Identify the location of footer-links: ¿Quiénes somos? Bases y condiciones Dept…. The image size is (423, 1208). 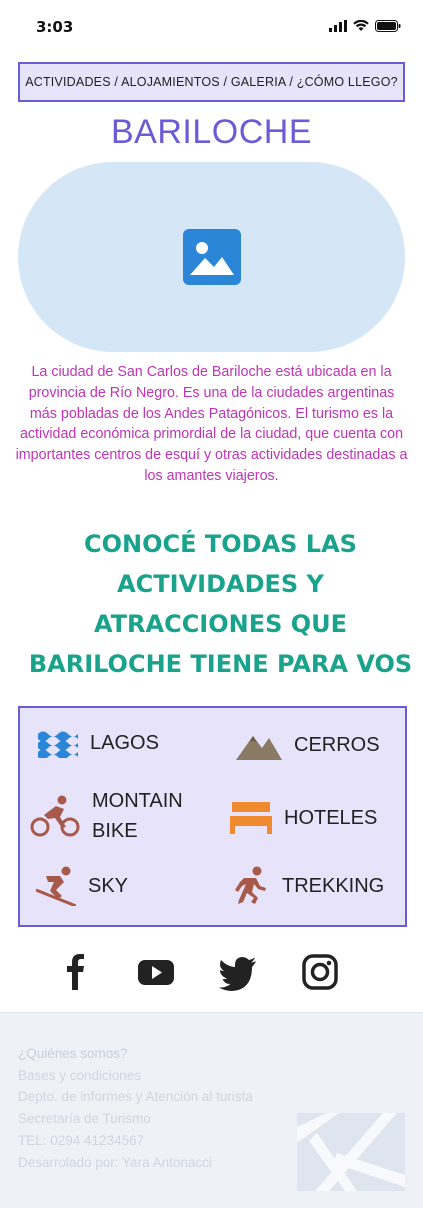
(135, 1108).